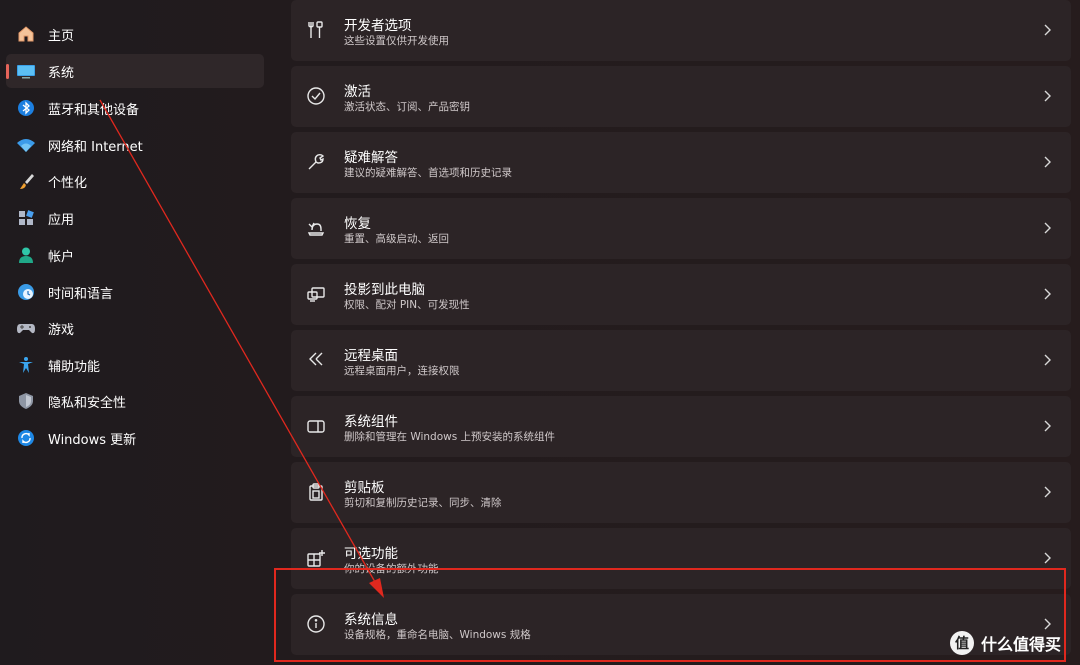 Image resolution: width=1080 pixels, height=665 pixels. I want to click on accessibility-icon, so click(26, 365).